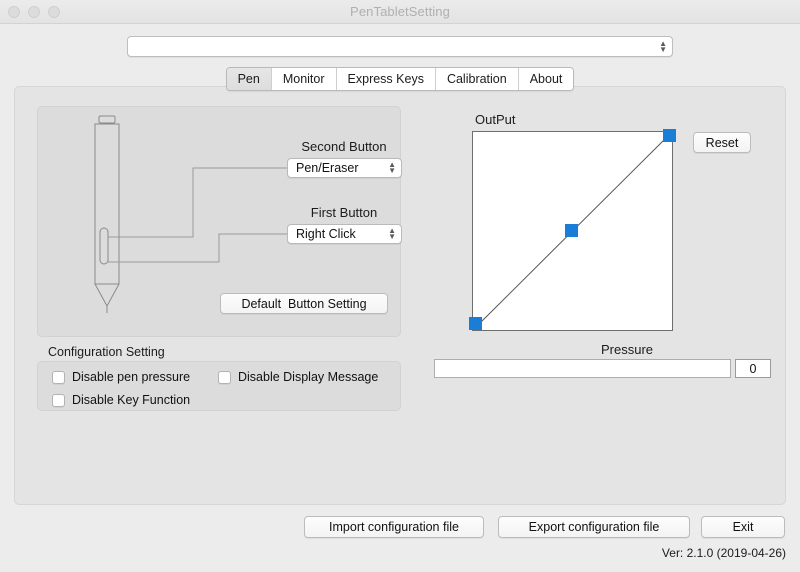  What do you see at coordinates (344, 212) in the screenshot?
I see `first-button-label: First Button` at bounding box center [344, 212].